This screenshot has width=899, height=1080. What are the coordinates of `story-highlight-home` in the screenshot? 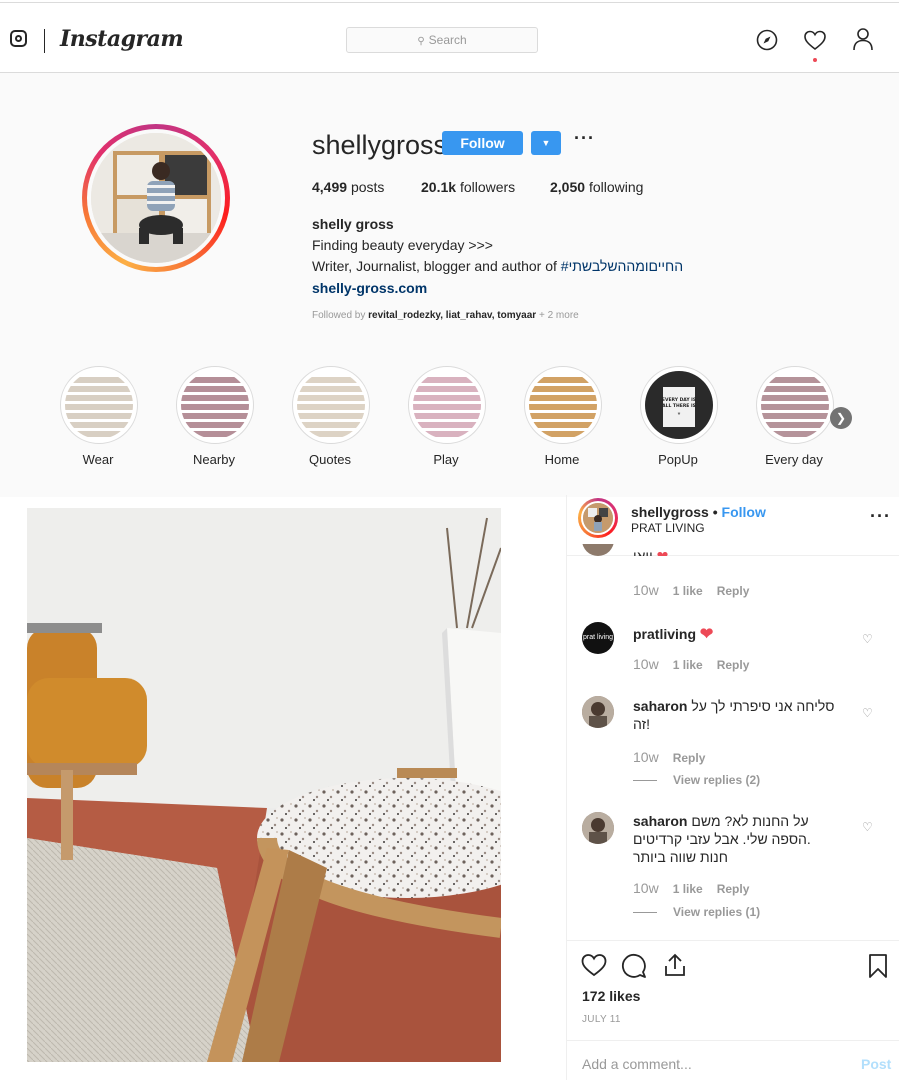 It's located at (563, 405).